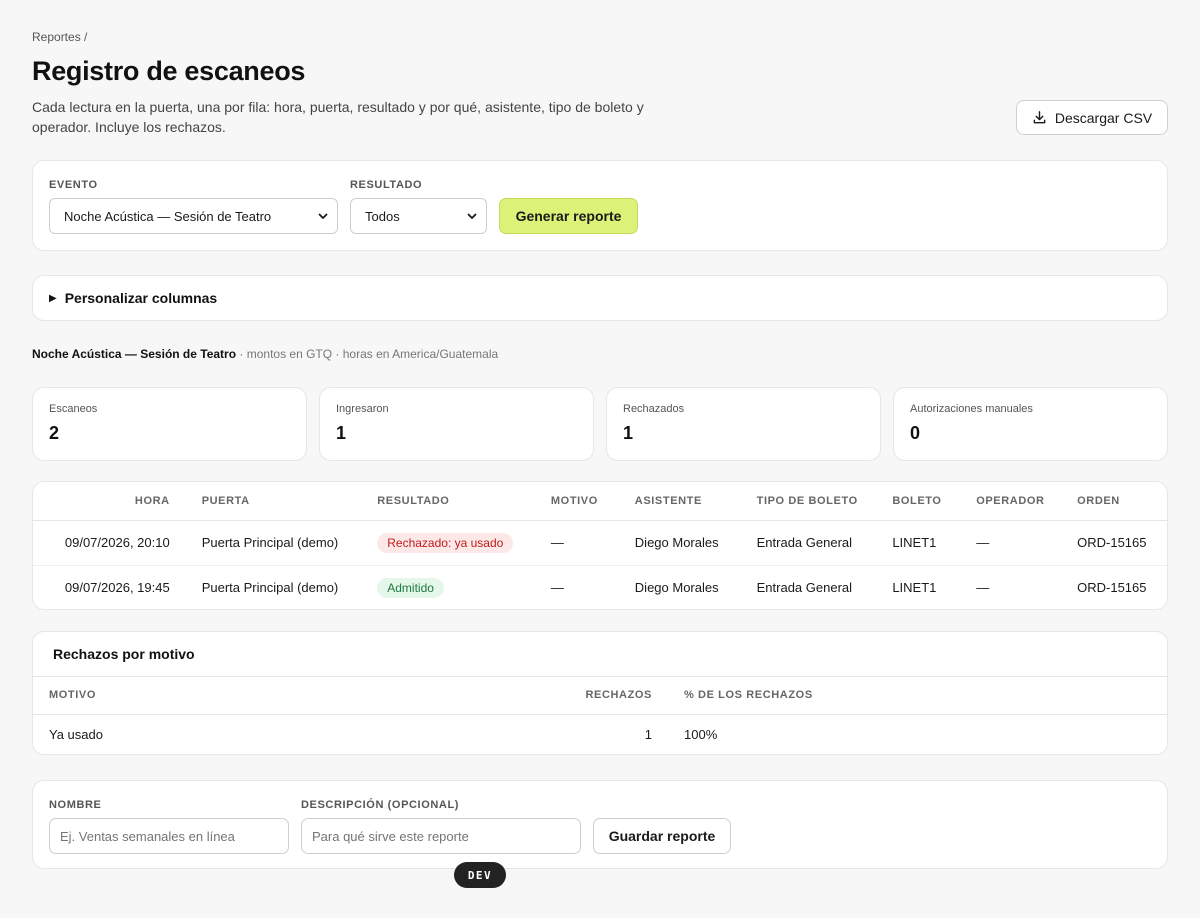 The image size is (1200, 918). What do you see at coordinates (1116, 501) in the screenshot?
I see `column-header: ORDEN` at bounding box center [1116, 501].